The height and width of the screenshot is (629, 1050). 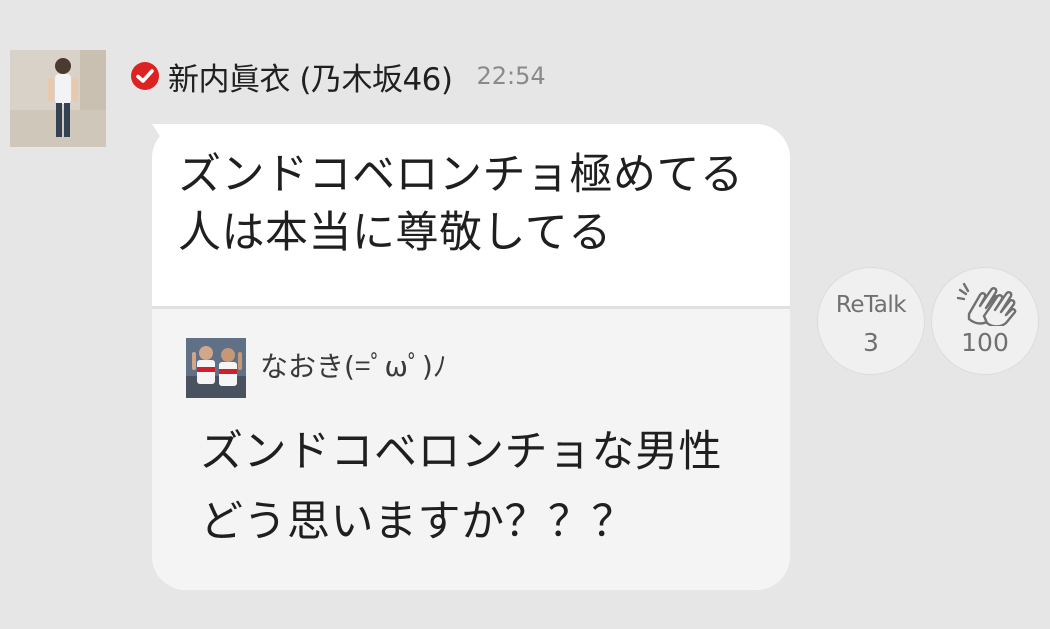 What do you see at coordinates (511, 76) in the screenshot?
I see `post-timestamp: 22:54` at bounding box center [511, 76].